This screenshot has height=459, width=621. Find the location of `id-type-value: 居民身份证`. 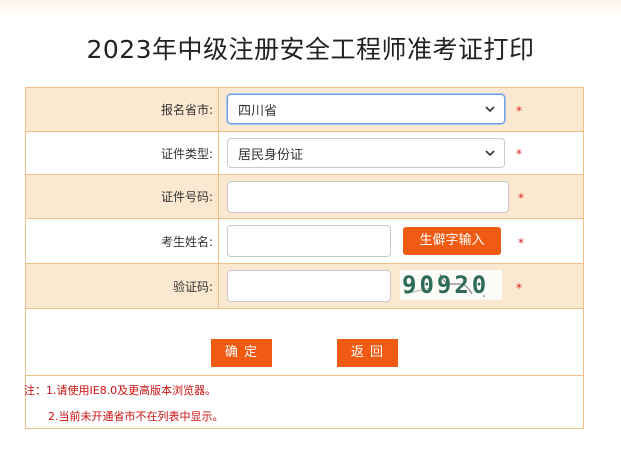

id-type-value: 居民身份证 is located at coordinates (271, 155).